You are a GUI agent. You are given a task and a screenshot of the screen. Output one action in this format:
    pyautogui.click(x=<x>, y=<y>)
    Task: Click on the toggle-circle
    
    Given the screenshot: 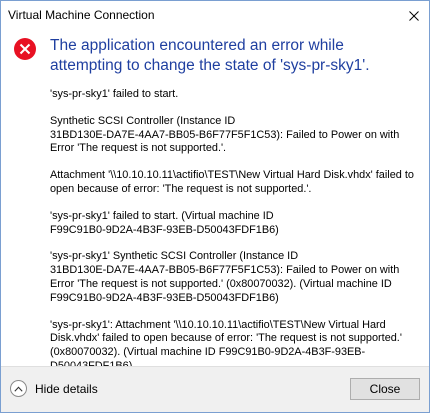 What is the action you would take?
    pyautogui.click(x=18, y=388)
    